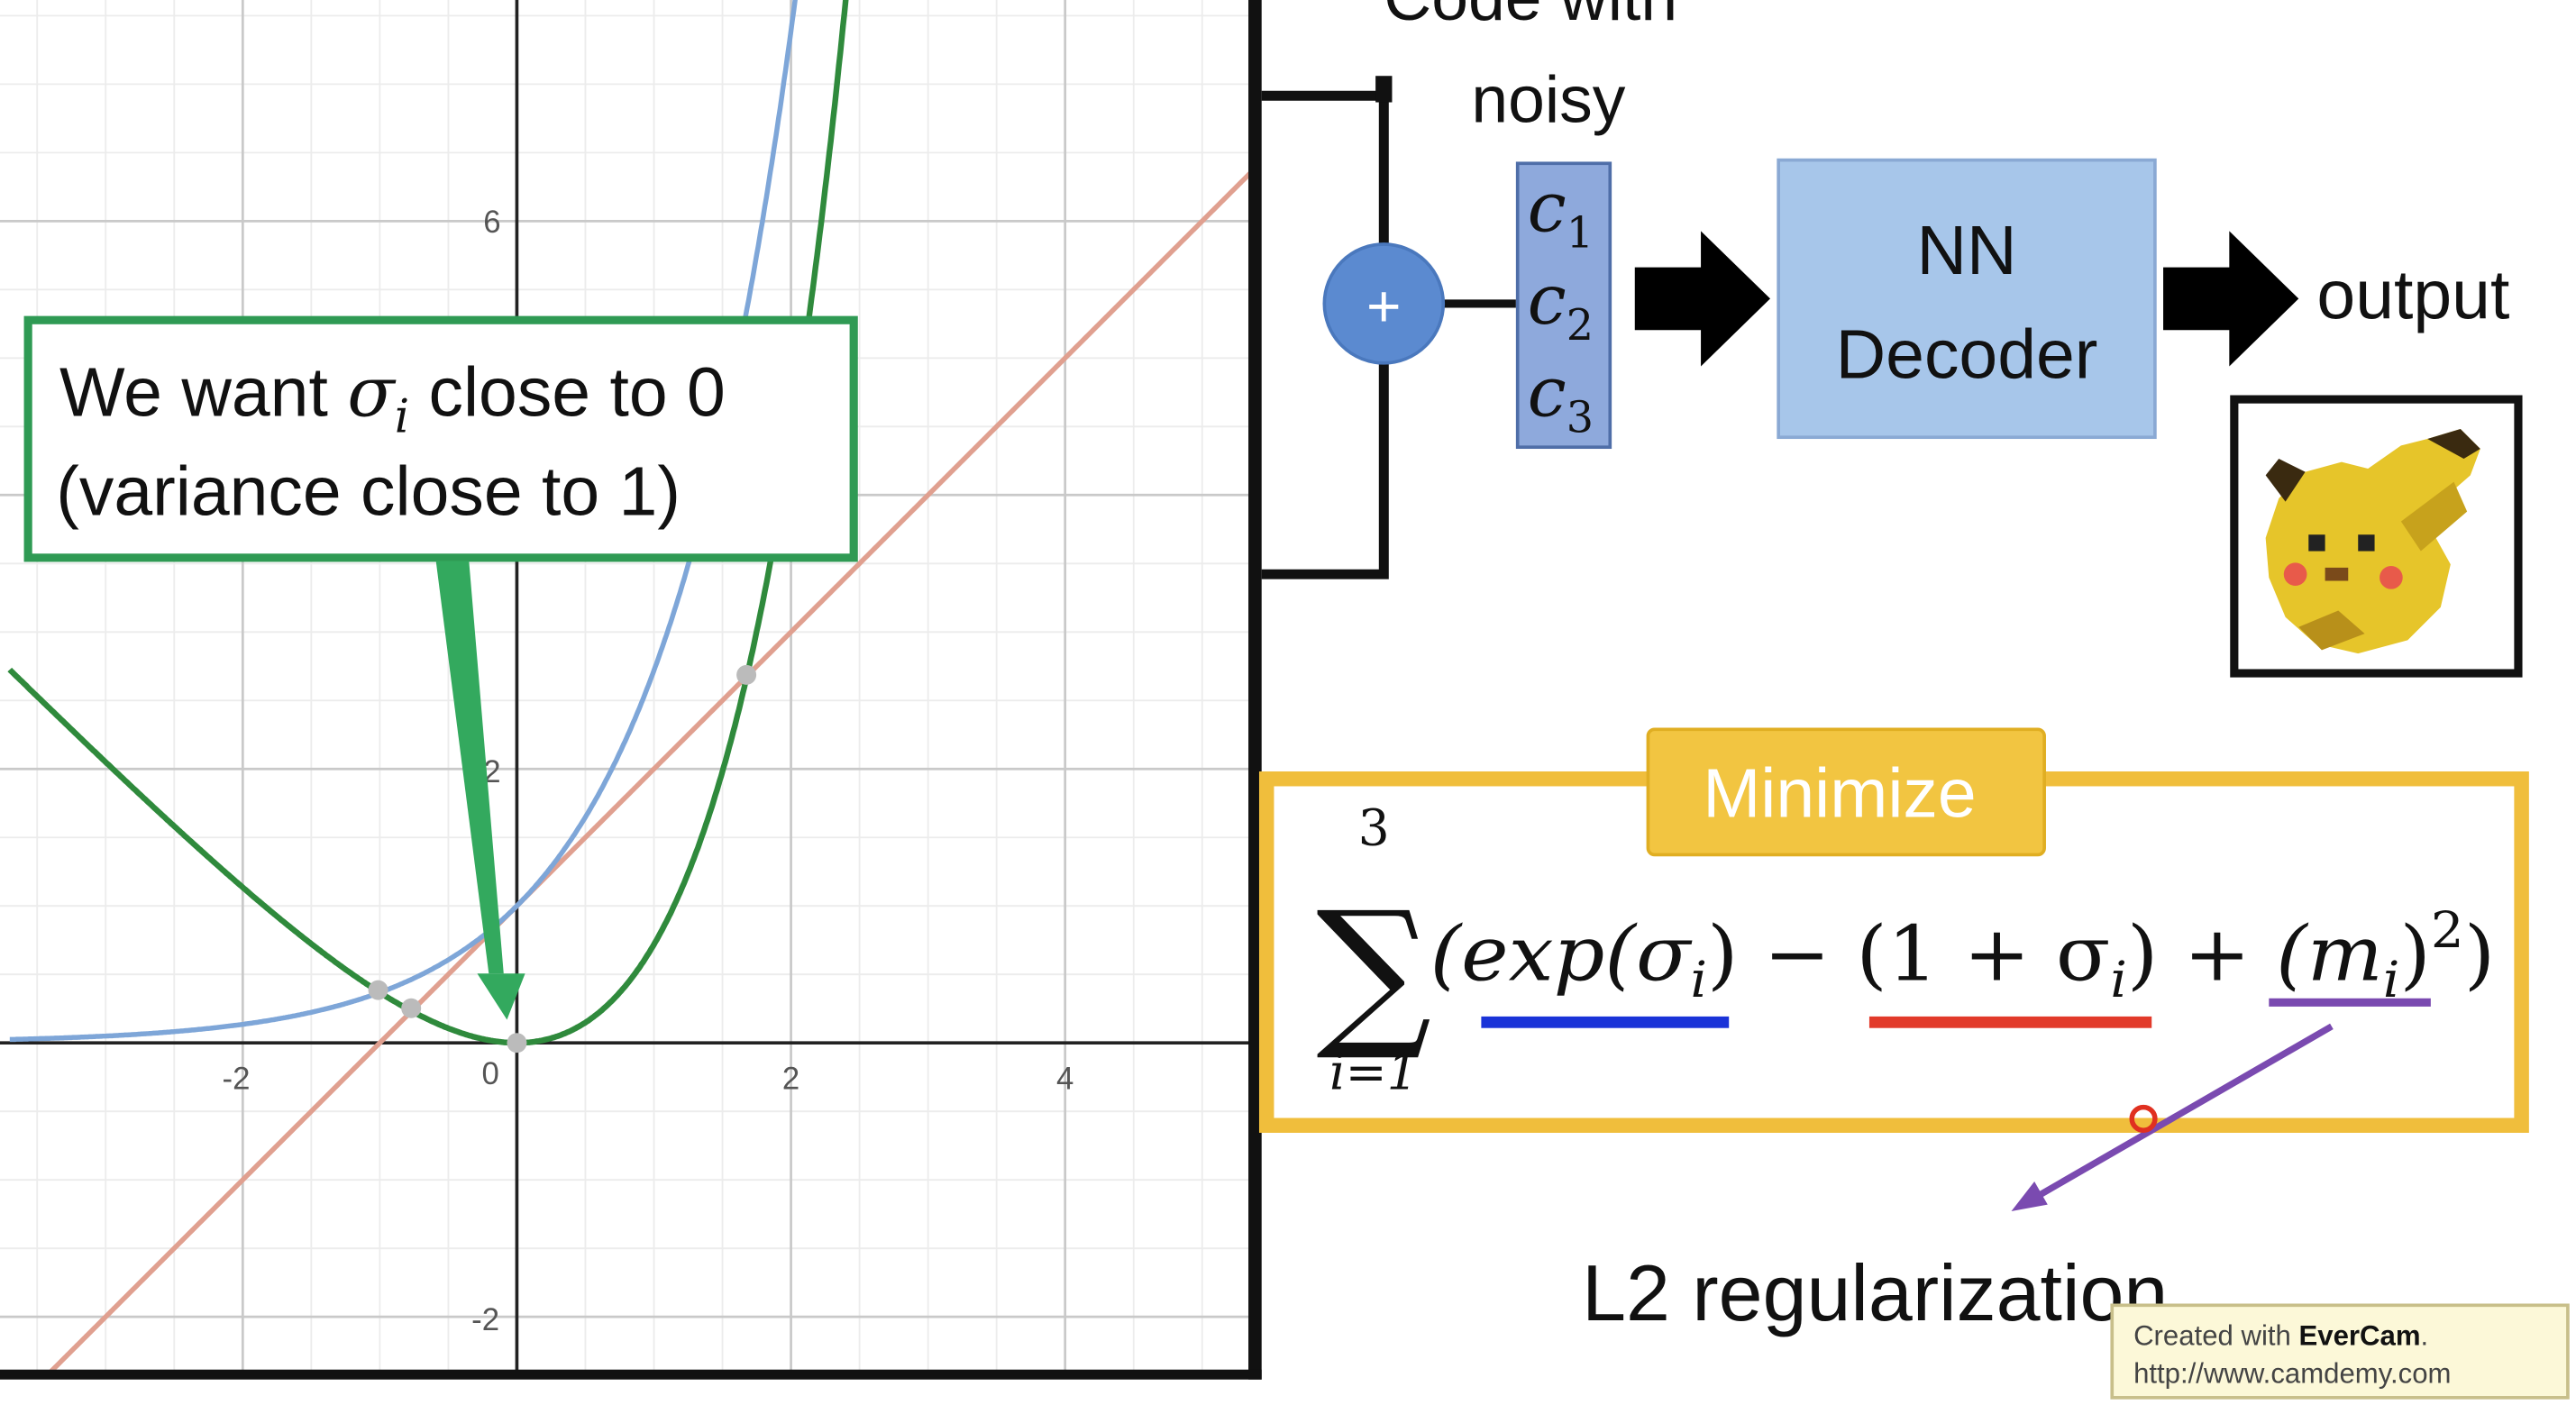 The height and width of the screenshot is (1414, 2576). I want to click on x-tick-label: 0, so click(490, 1074).